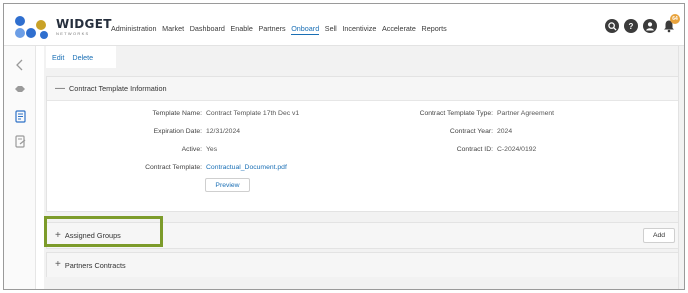 The width and height of the screenshot is (688, 293). I want to click on template-type-value: Partner Agreement, so click(526, 113).